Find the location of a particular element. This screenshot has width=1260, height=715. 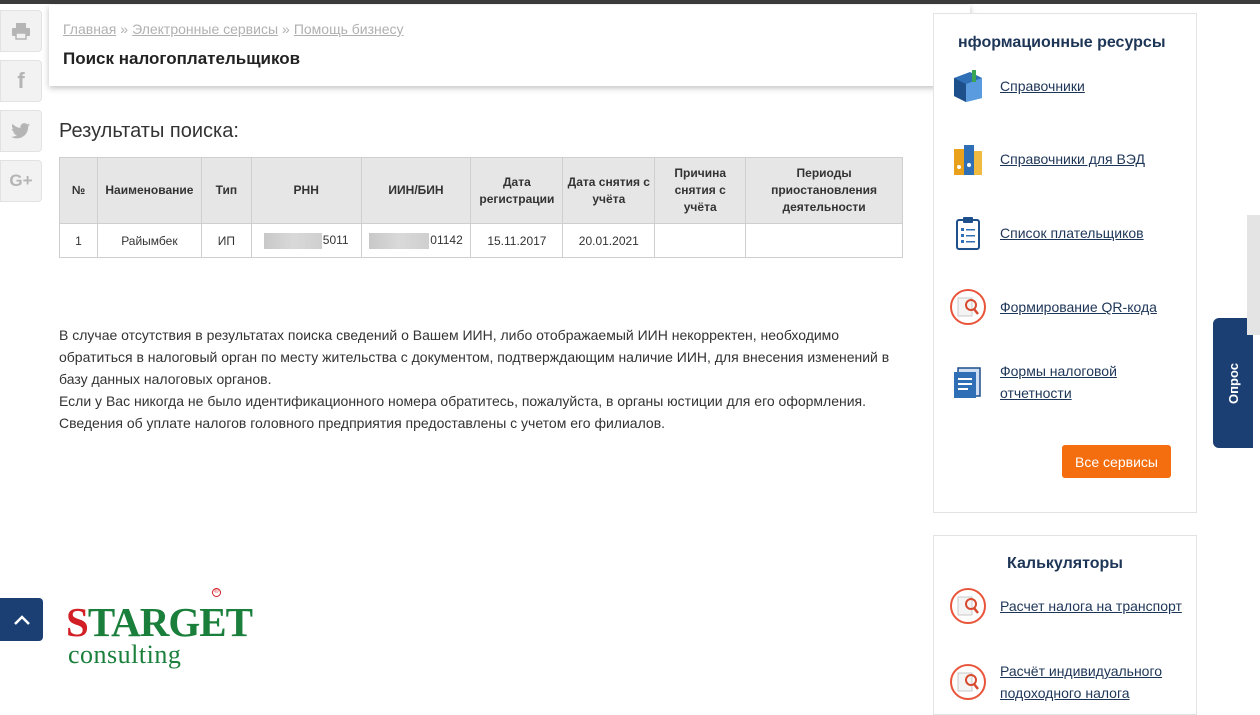

twitter-icon is located at coordinates (20, 131).